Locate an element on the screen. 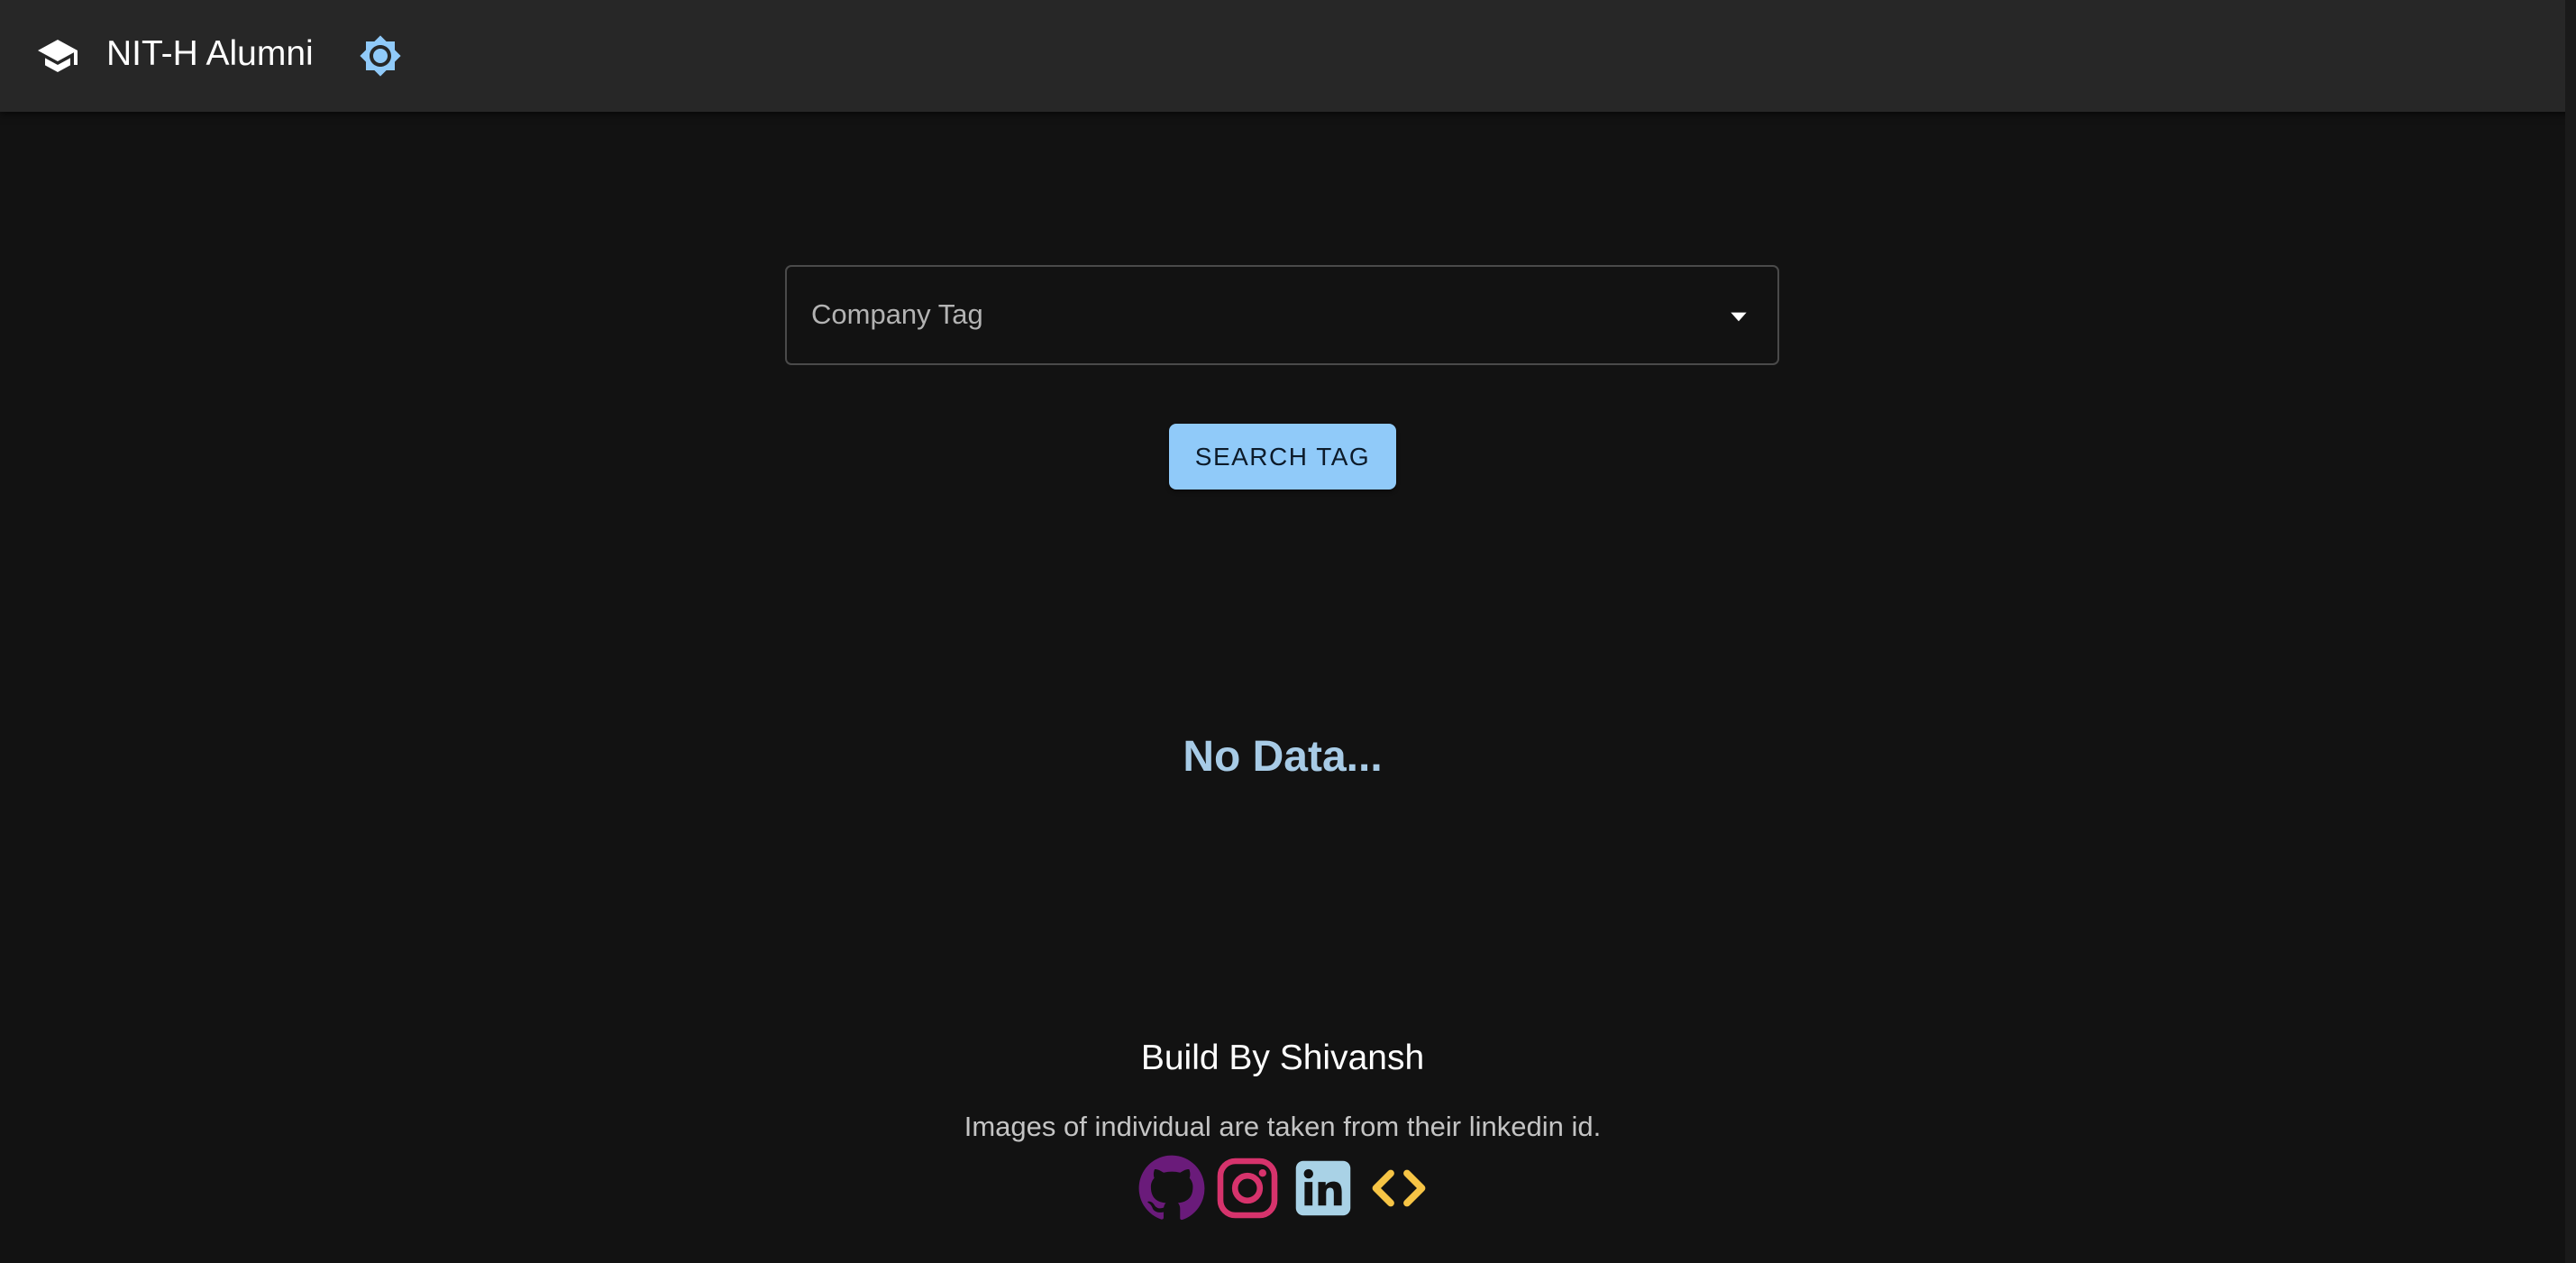  instagram-link is located at coordinates (1247, 1188).